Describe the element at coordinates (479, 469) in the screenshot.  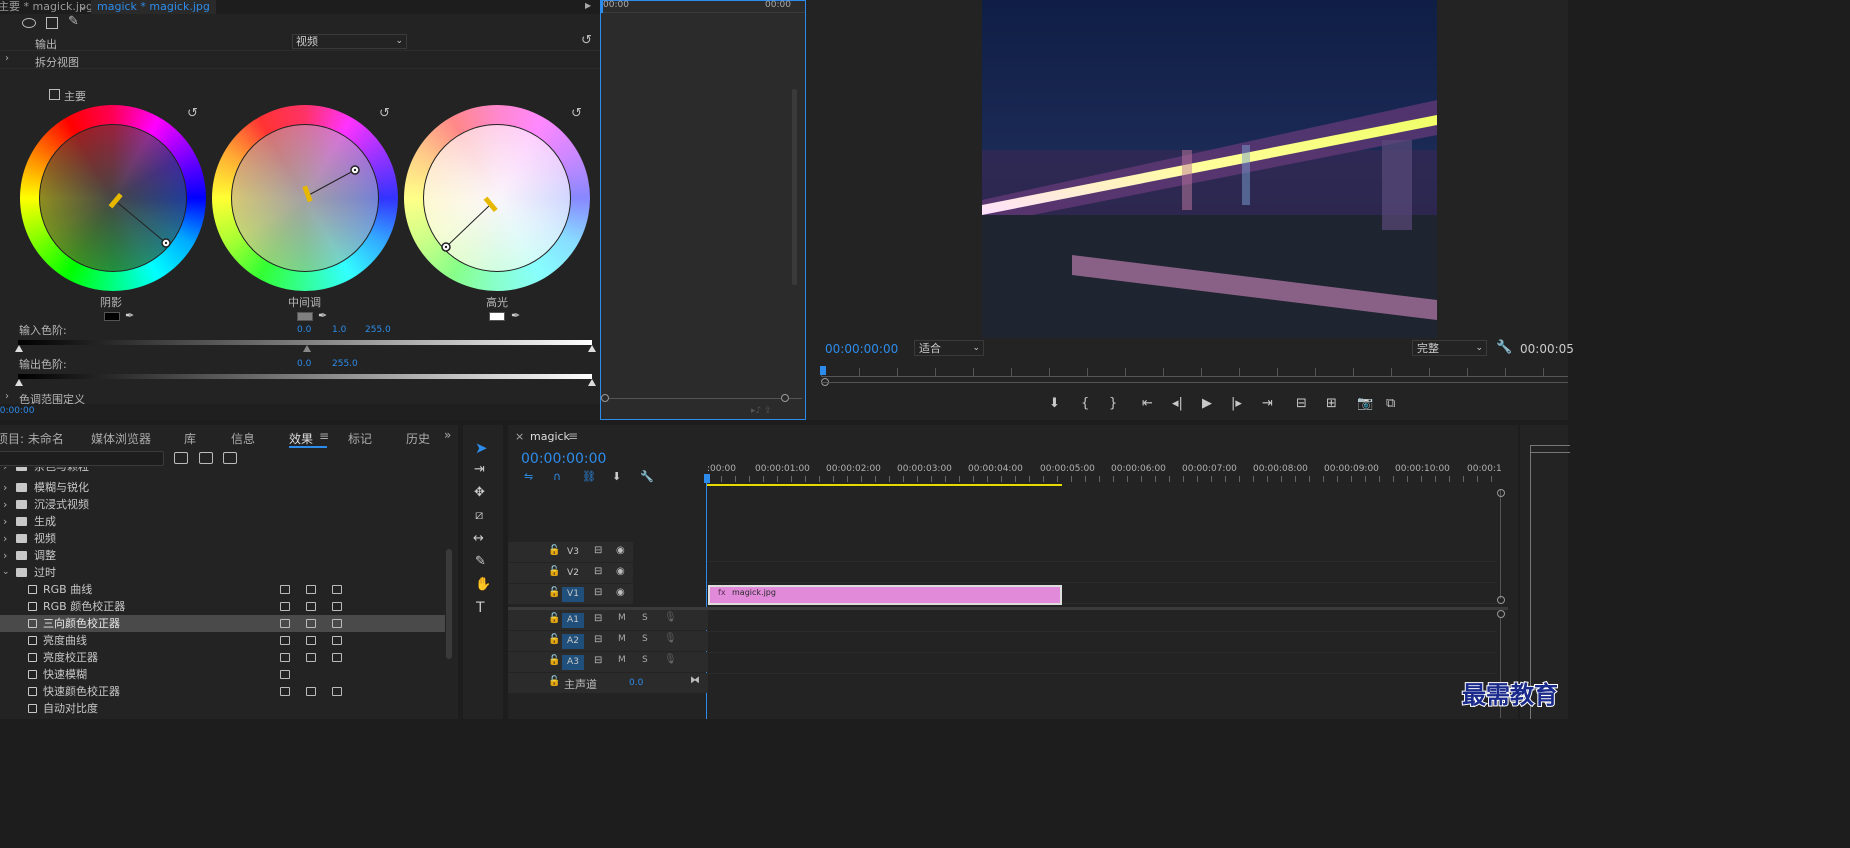
I see `track-select-tool-icon: ⇥` at that location.